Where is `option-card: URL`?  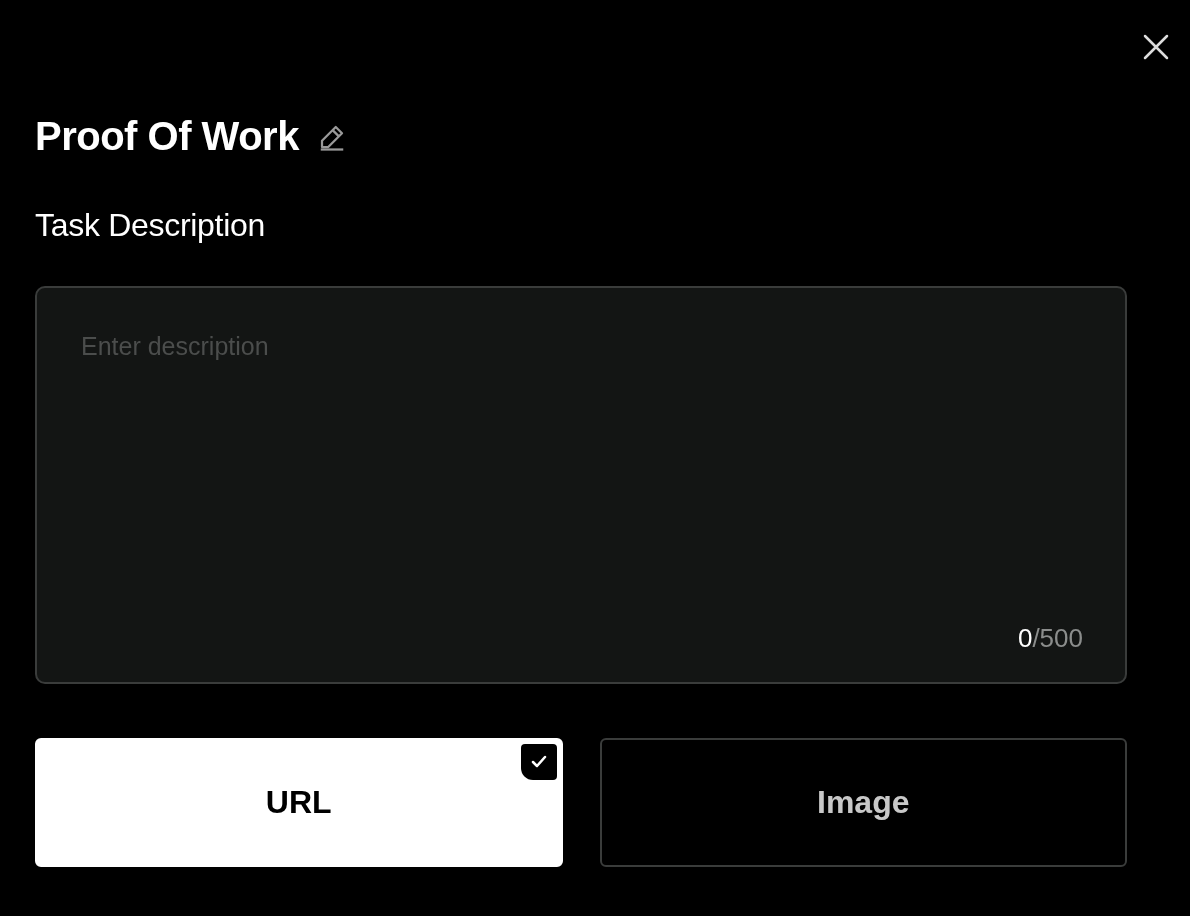 option-card: URL is located at coordinates (299, 802).